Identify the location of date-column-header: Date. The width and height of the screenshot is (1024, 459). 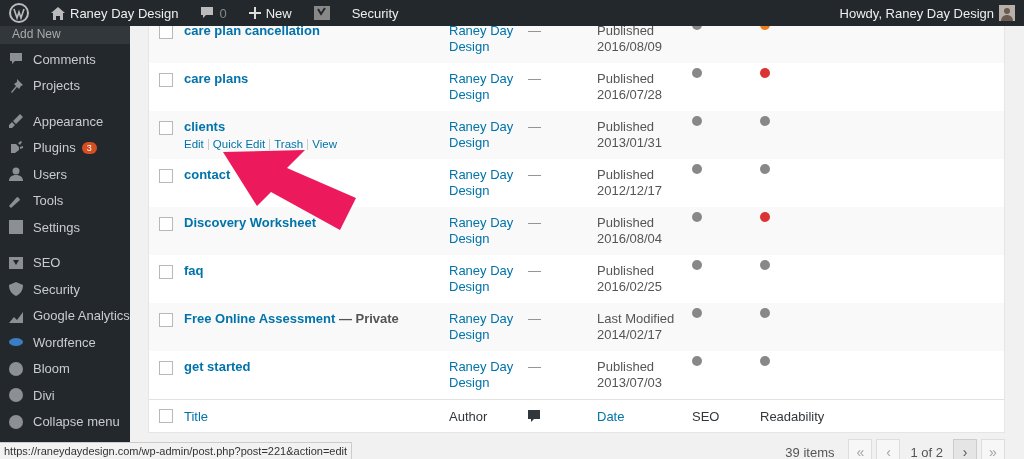
(644, 416).